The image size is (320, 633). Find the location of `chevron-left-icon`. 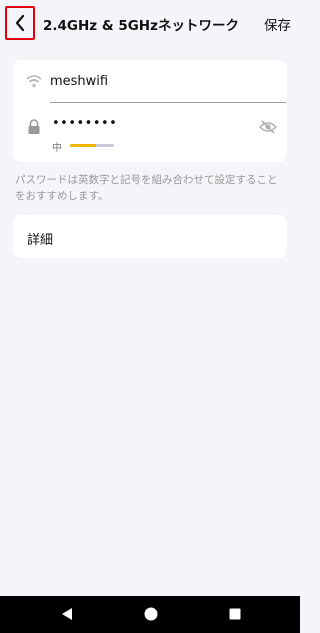

chevron-left-icon is located at coordinates (20, 23).